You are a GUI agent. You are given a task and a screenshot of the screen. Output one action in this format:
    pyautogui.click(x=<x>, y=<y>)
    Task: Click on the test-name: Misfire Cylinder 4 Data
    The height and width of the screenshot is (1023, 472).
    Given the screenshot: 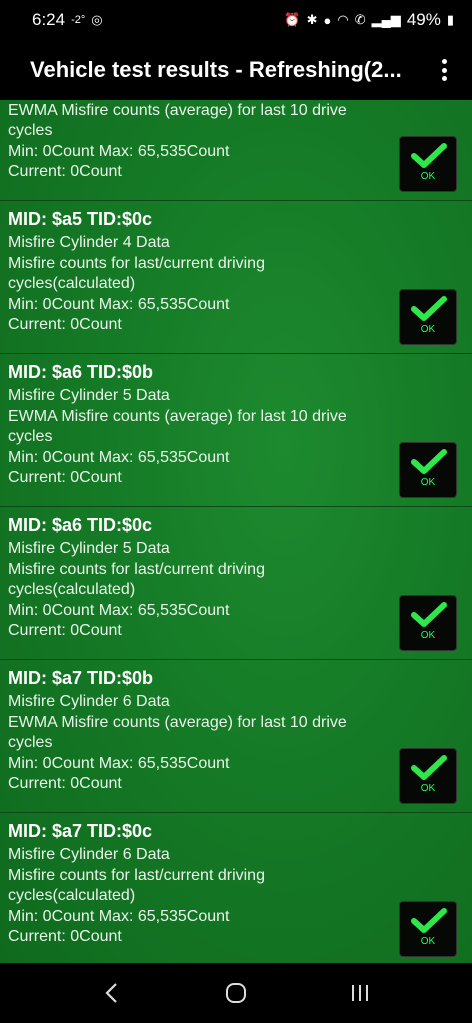 What is the action you would take?
    pyautogui.click(x=89, y=242)
    